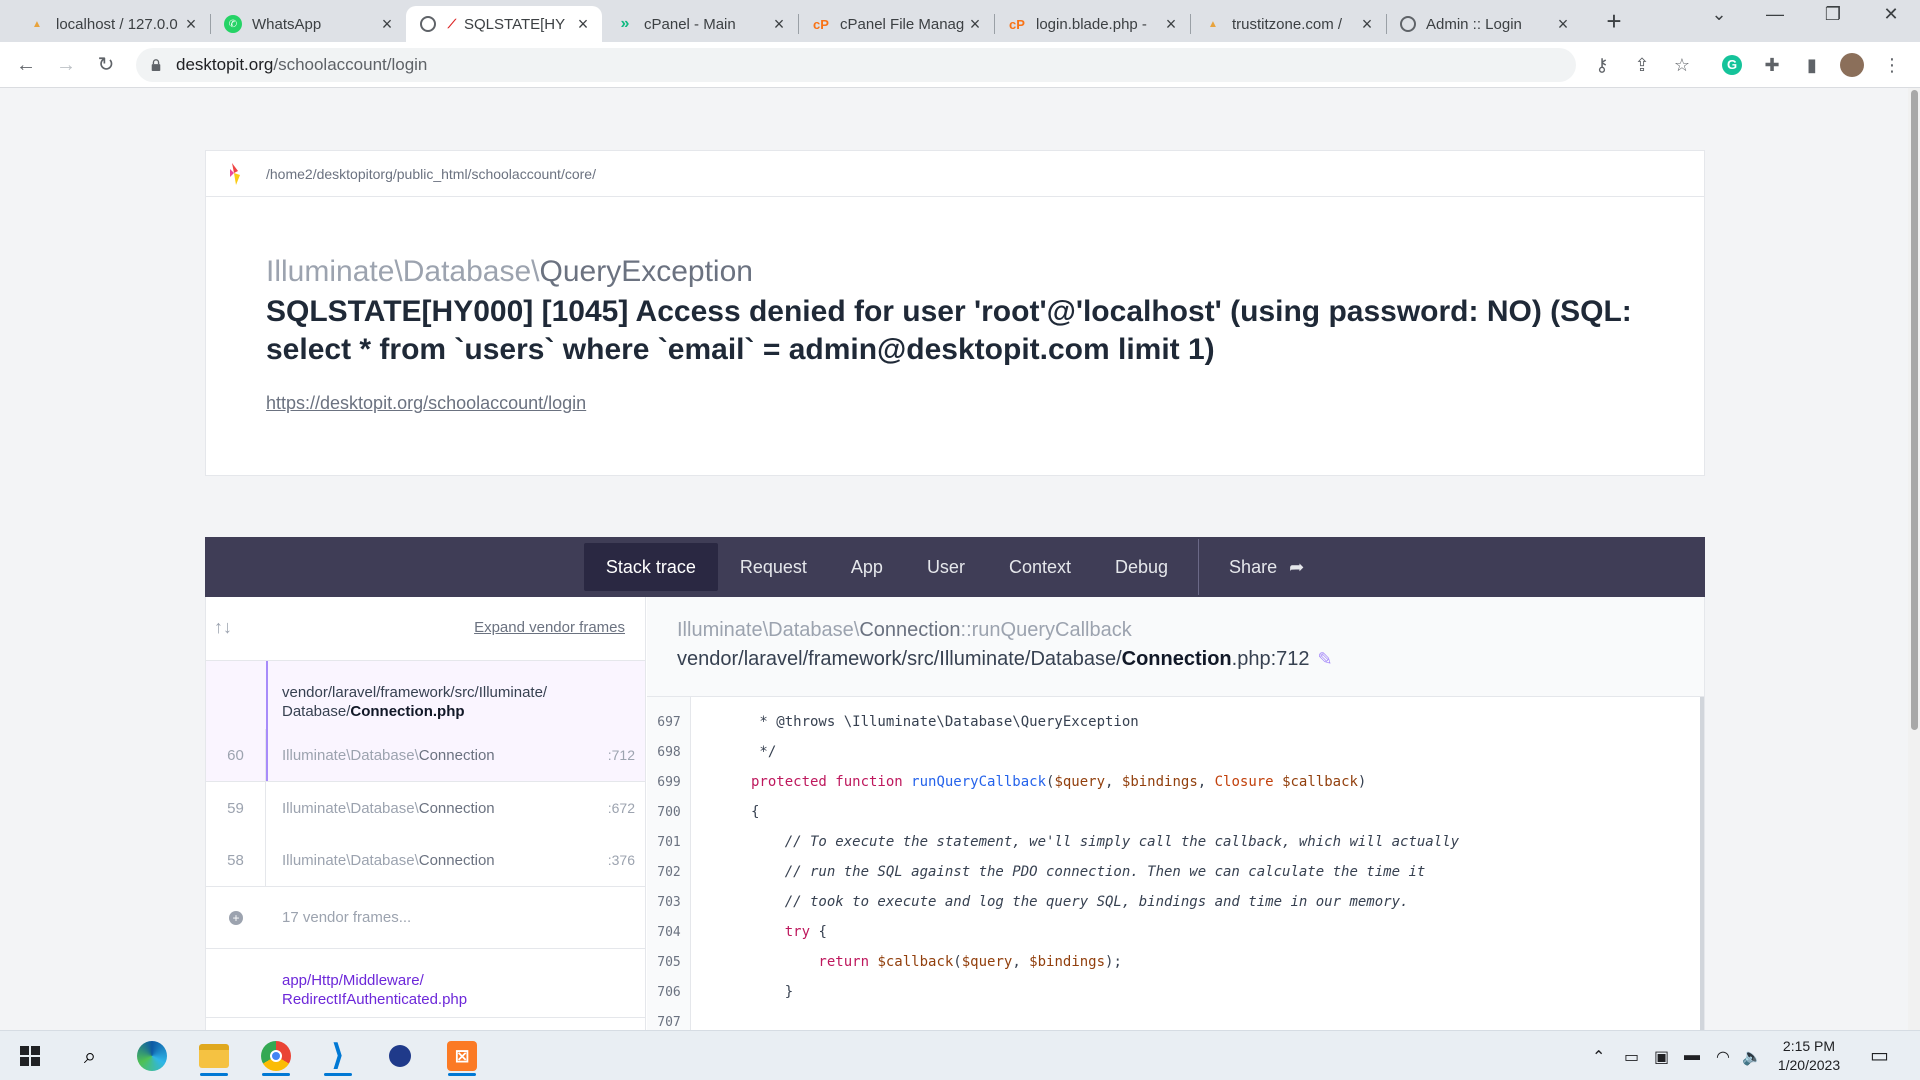  What do you see at coordinates (1892, 65) in the screenshot?
I see `menu-kebab-icon: ⋮` at bounding box center [1892, 65].